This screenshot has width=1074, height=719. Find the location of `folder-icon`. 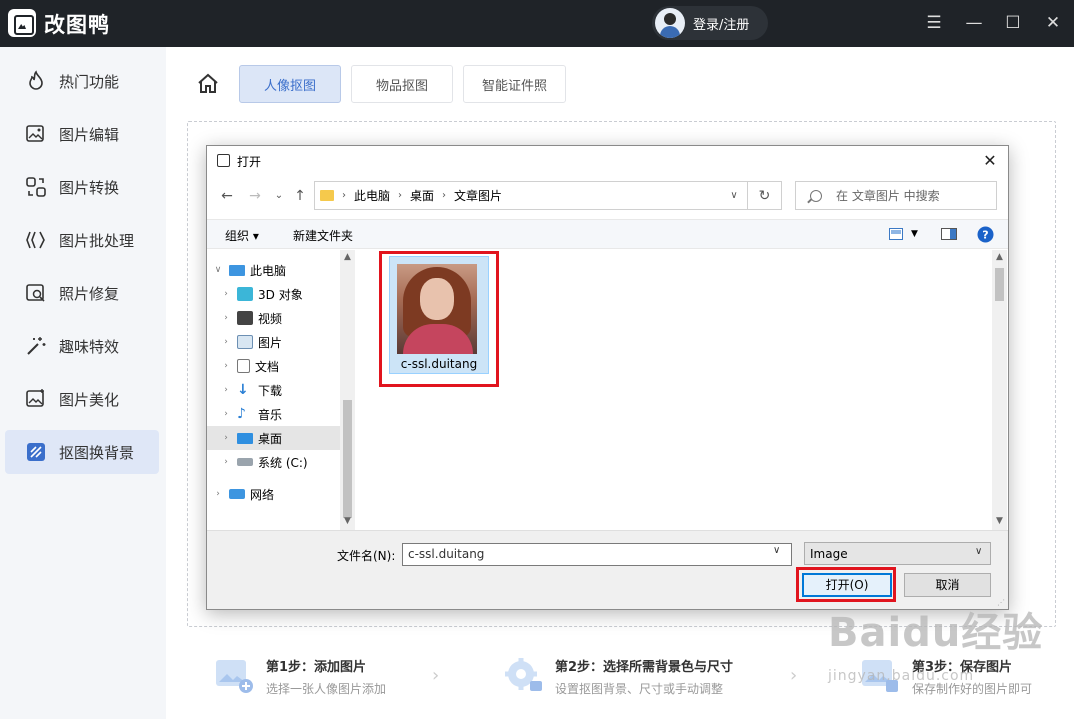

folder-icon is located at coordinates (327, 195).